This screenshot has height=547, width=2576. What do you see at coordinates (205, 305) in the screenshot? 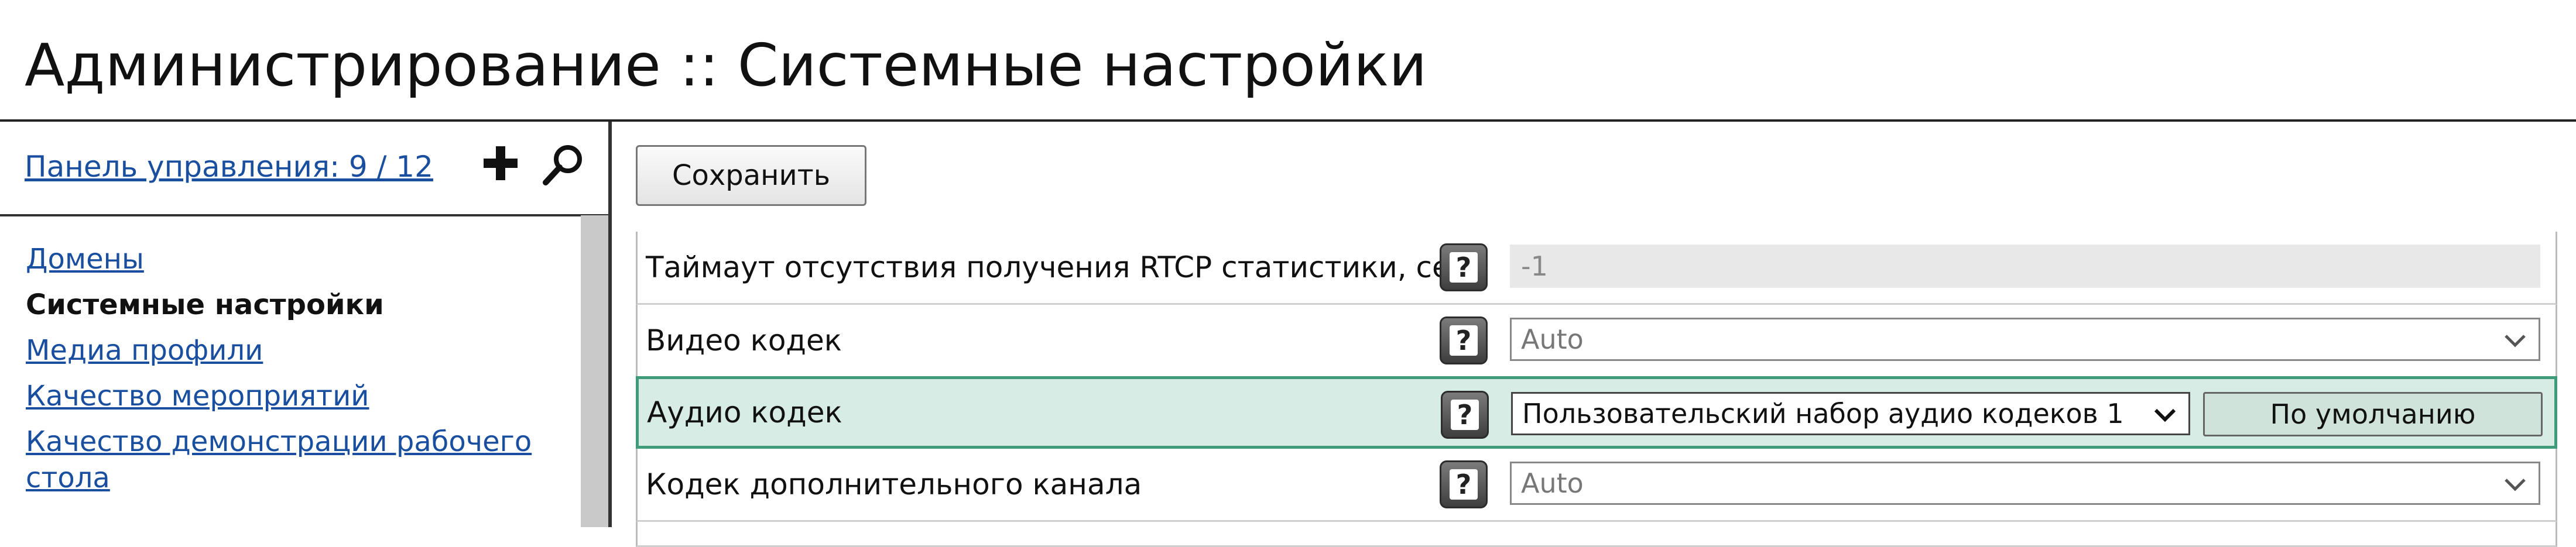
I see `sidebar-item-label: Системные настройки` at bounding box center [205, 305].